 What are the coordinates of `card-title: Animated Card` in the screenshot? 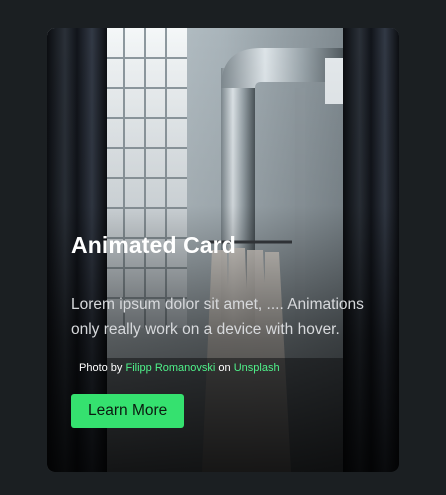 It's located at (153, 245).